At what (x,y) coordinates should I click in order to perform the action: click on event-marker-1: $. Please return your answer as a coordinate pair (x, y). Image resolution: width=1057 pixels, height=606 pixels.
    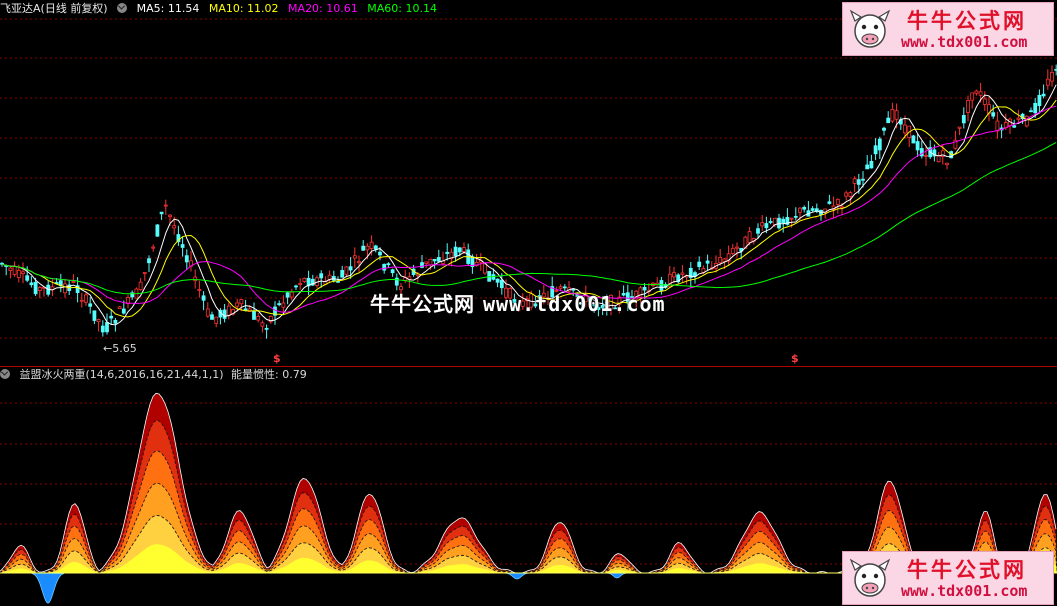
    Looking at the image, I should click on (277, 358).